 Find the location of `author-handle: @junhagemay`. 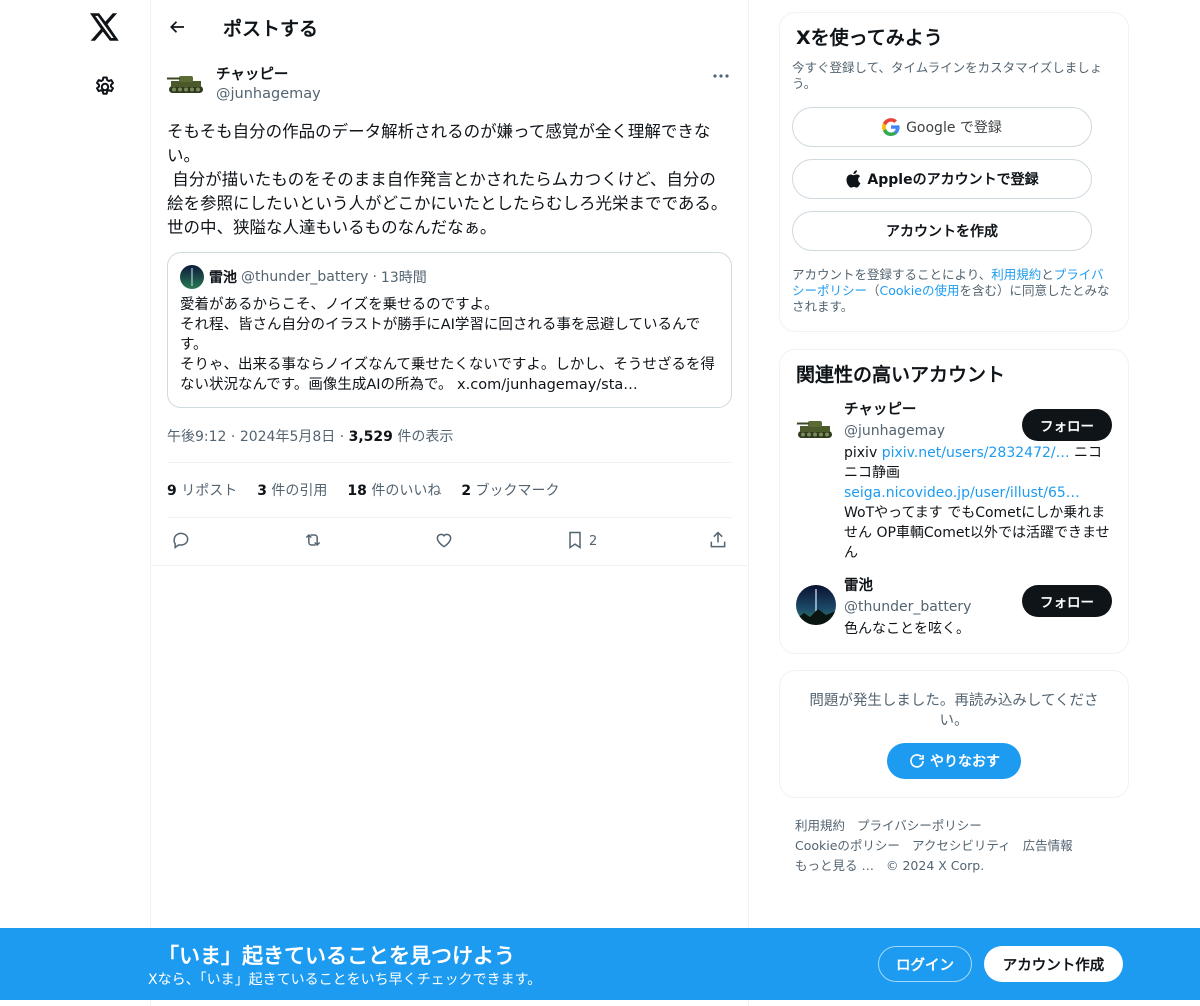

author-handle: @junhagemay is located at coordinates (268, 94).